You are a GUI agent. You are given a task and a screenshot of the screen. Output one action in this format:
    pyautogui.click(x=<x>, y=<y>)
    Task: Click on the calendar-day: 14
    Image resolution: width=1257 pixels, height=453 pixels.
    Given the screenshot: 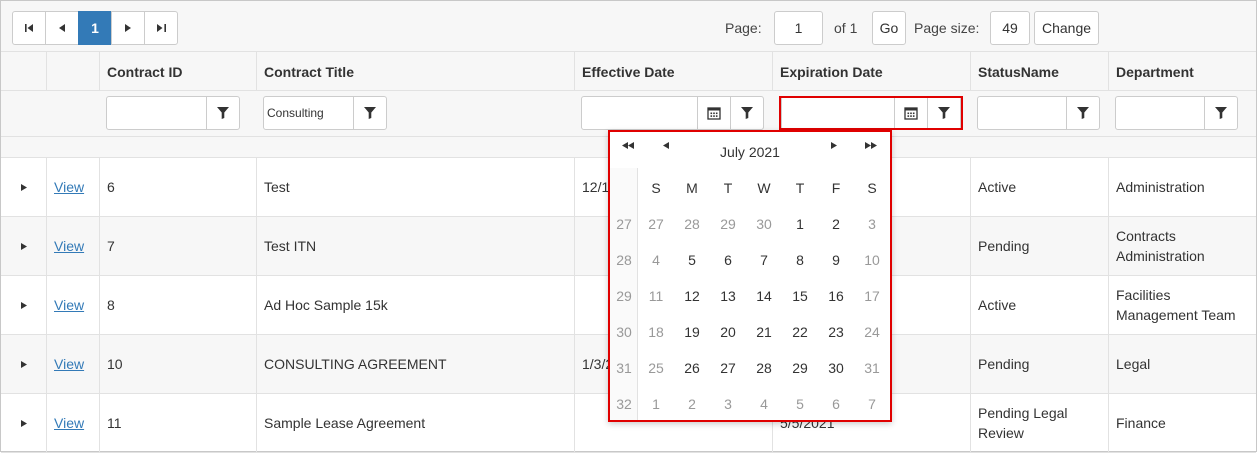 What is the action you would take?
    pyautogui.click(x=764, y=296)
    